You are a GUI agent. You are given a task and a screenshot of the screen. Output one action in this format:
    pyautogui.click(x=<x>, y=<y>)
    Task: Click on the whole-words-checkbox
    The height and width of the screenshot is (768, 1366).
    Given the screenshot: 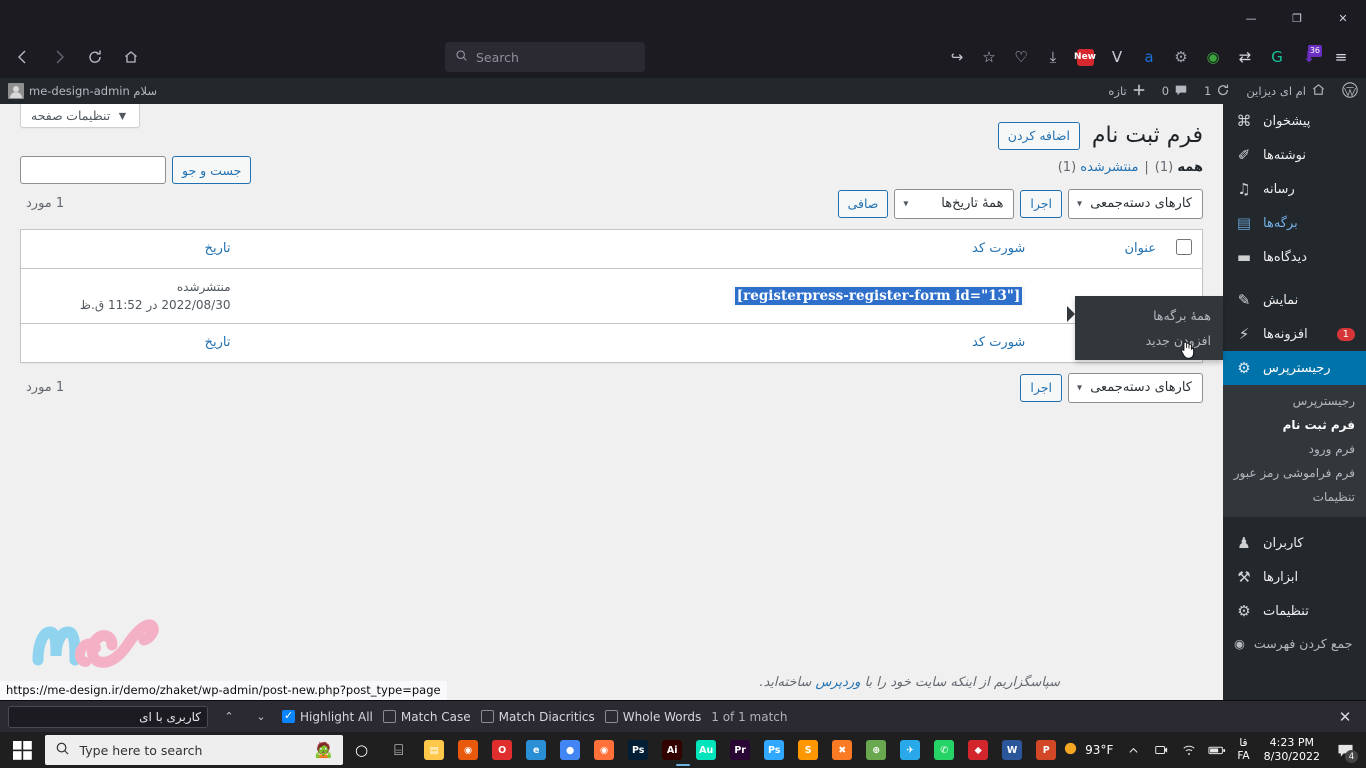 What is the action you would take?
    pyautogui.click(x=611, y=716)
    